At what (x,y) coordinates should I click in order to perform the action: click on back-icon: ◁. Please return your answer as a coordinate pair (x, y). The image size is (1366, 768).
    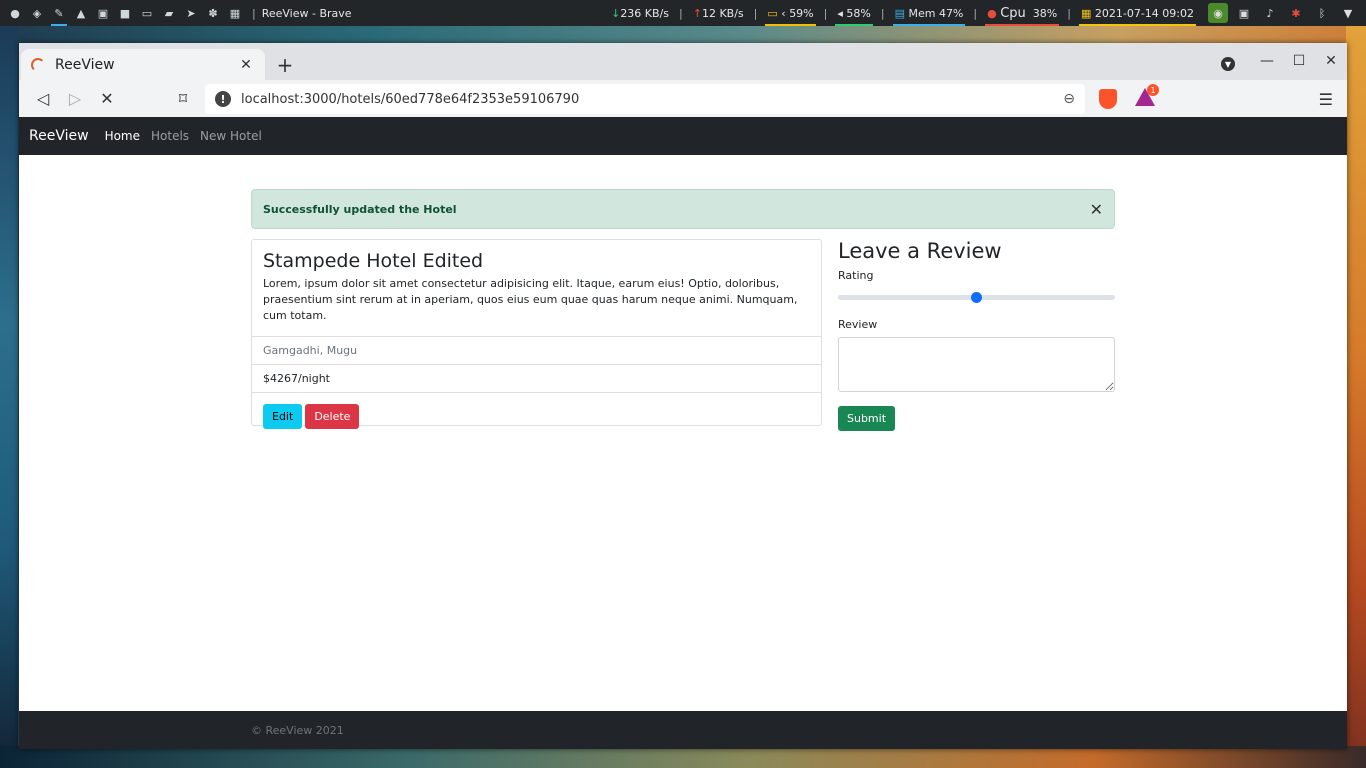
    Looking at the image, I should click on (43, 99).